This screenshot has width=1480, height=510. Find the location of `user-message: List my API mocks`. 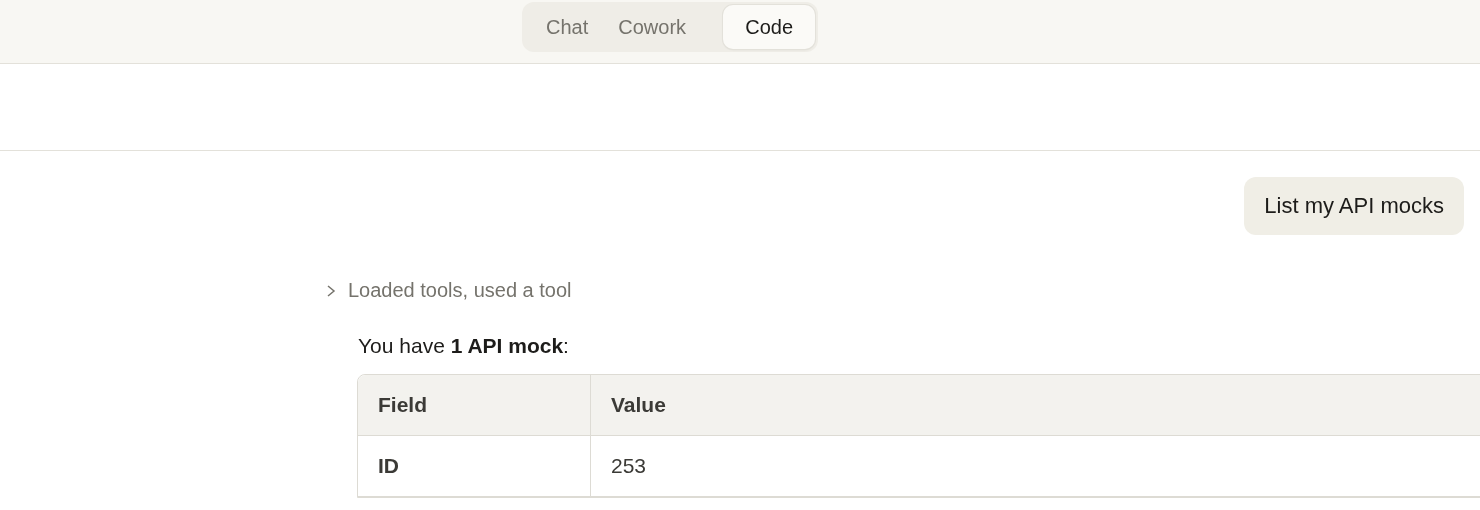

user-message: List my API mocks is located at coordinates (1354, 206).